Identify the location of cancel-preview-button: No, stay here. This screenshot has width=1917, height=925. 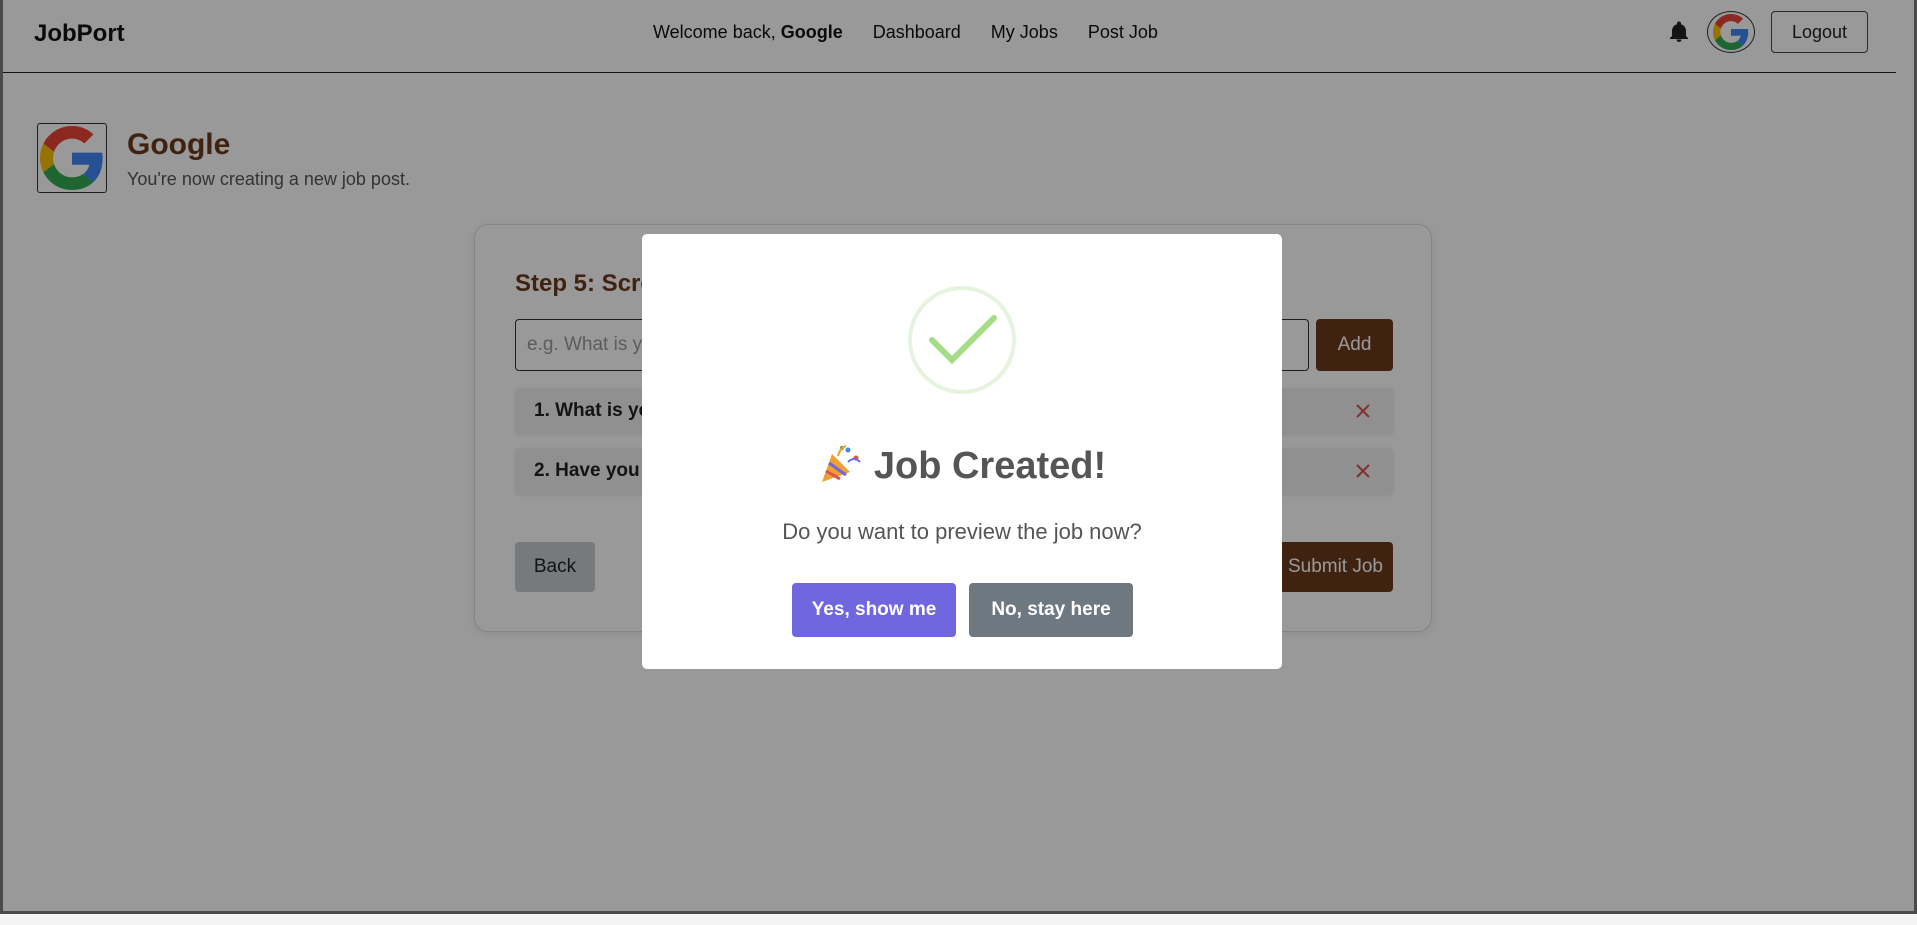
(1051, 610).